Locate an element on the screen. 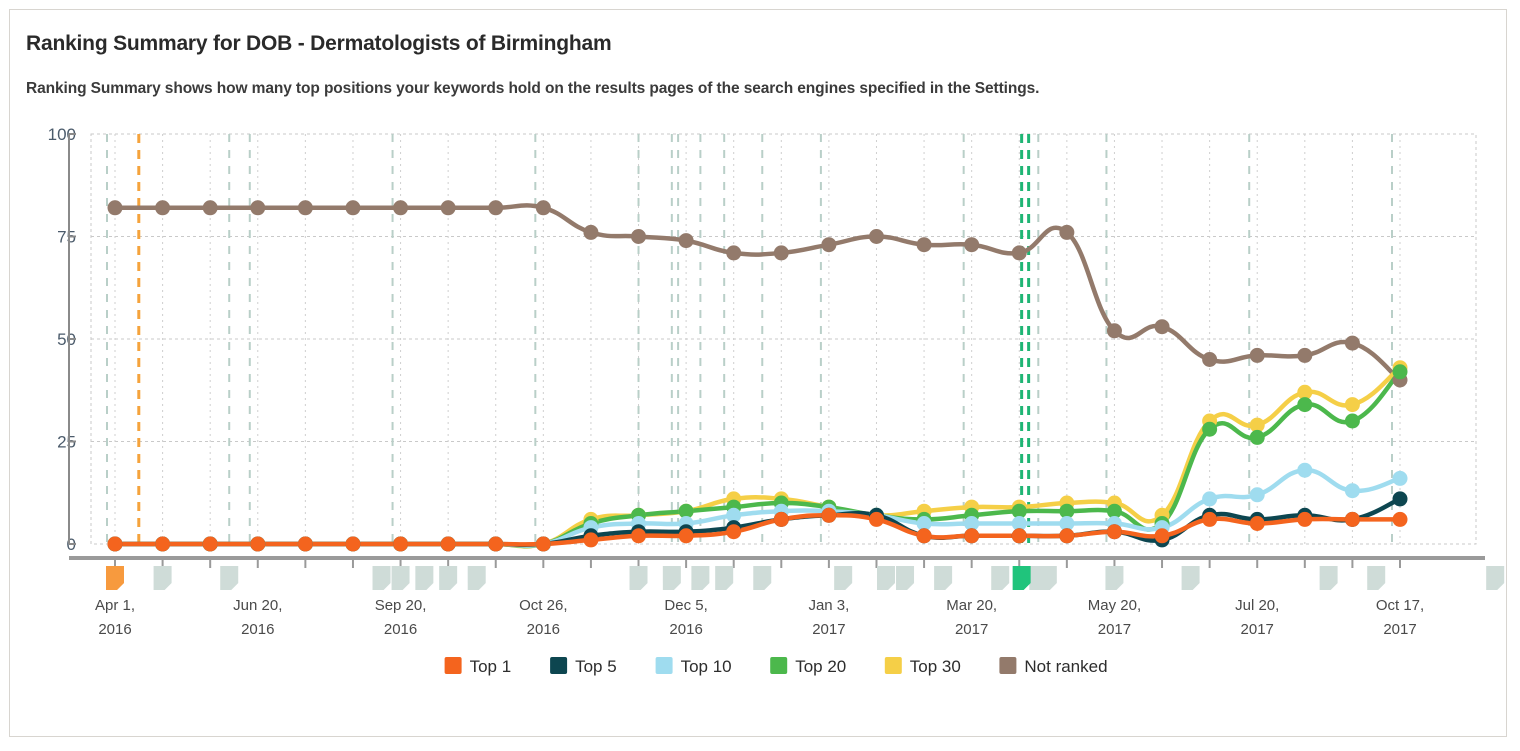 The height and width of the screenshot is (751, 1520). legend-item-not-ranked: Not ranked is located at coordinates (1053, 666).